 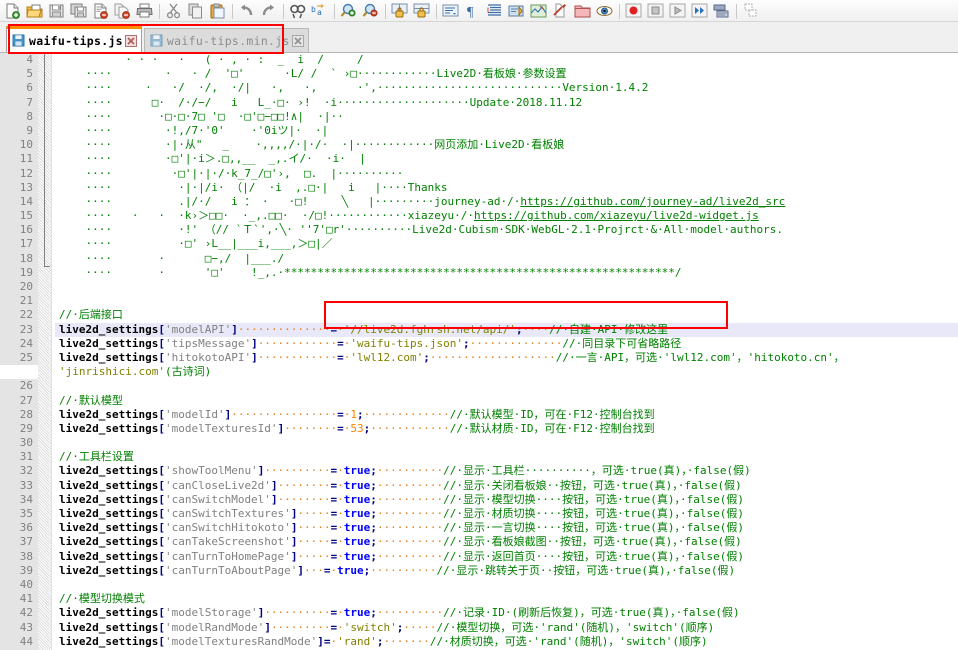 I want to click on close-file-icon, so click(x=101, y=11).